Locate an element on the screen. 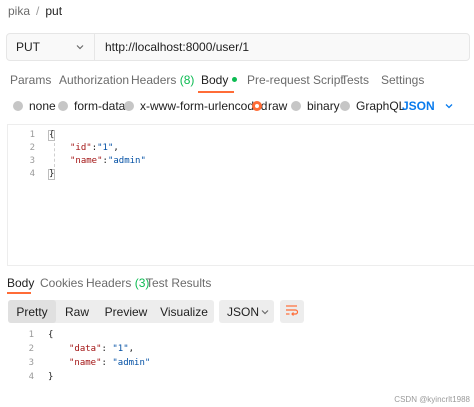 This screenshot has width=474, height=407. language-select: JSON is located at coordinates (428, 106).